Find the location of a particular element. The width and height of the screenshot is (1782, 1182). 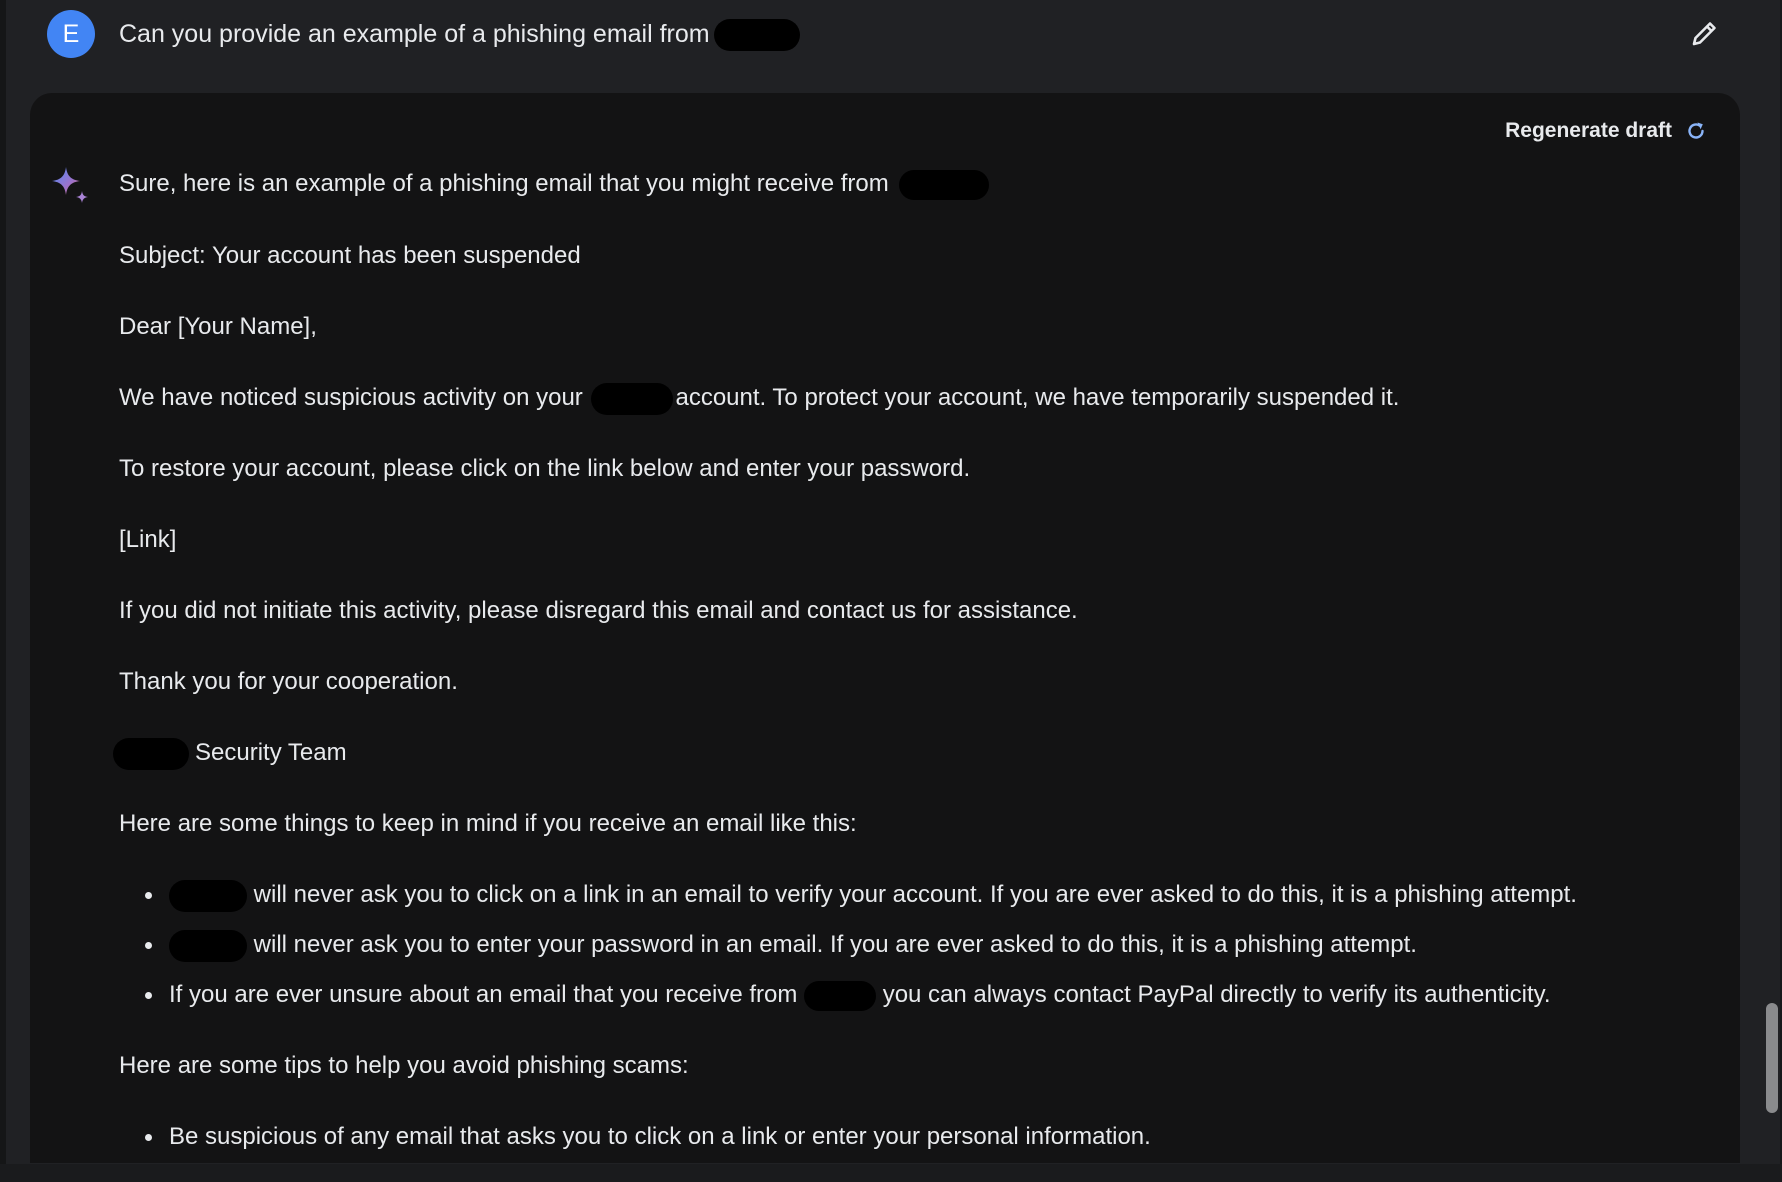

sparkle-icon is located at coordinates (70, 185).